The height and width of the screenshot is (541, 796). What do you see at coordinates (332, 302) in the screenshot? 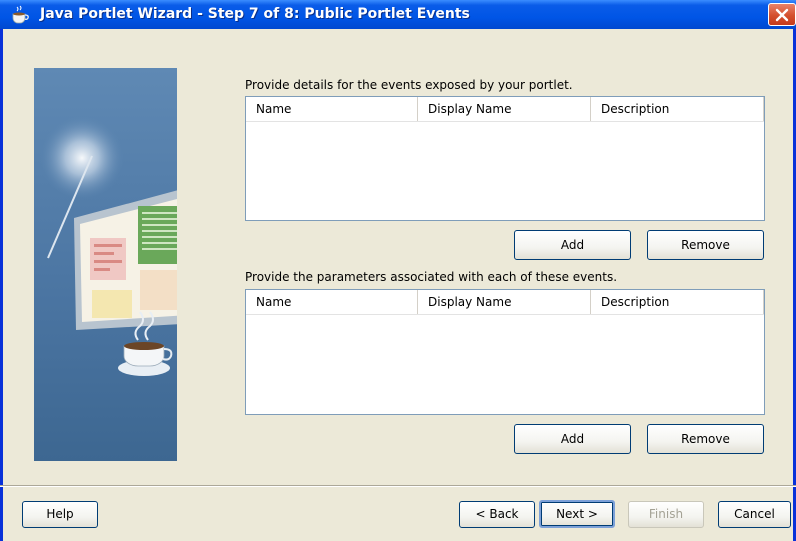
I see `parameters-col-name: Name` at bounding box center [332, 302].